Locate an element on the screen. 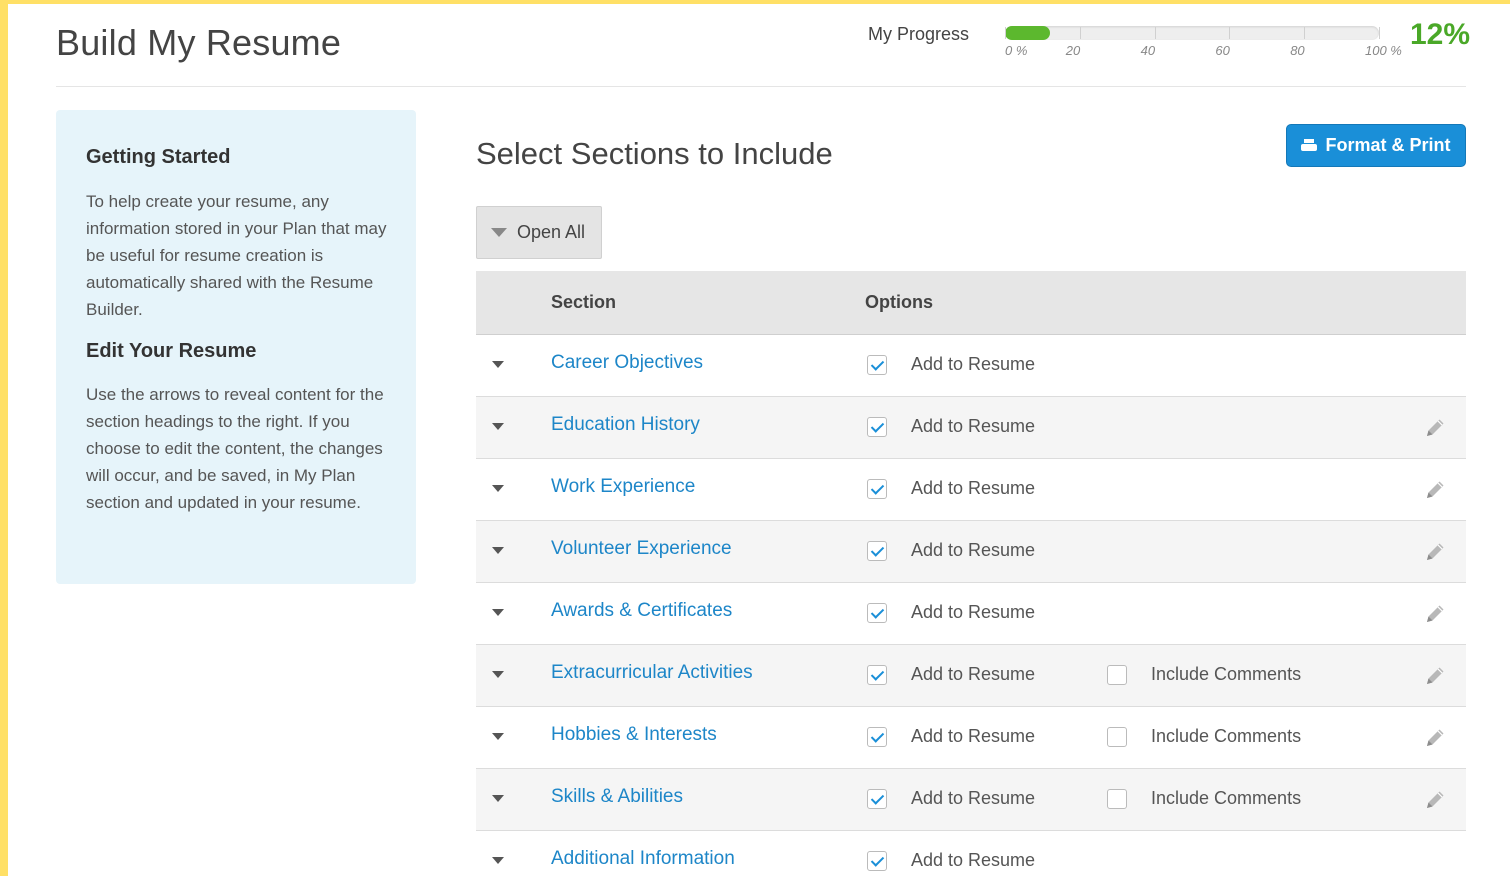 The image size is (1510, 876). table-header: Section Options is located at coordinates (971, 303).